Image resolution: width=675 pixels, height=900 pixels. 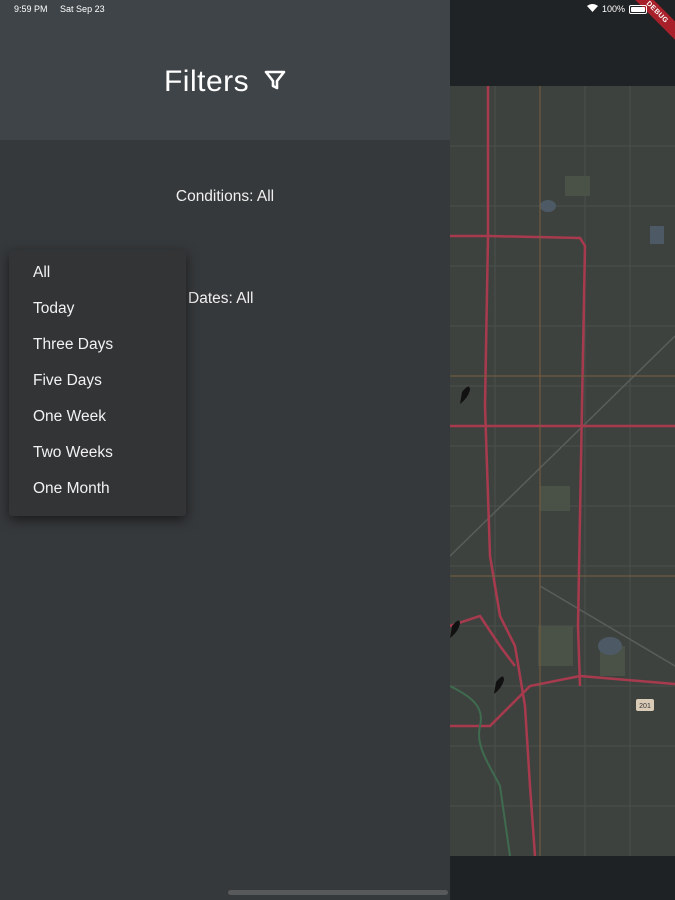 I want to click on dates-option-today: Today, so click(x=53, y=309).